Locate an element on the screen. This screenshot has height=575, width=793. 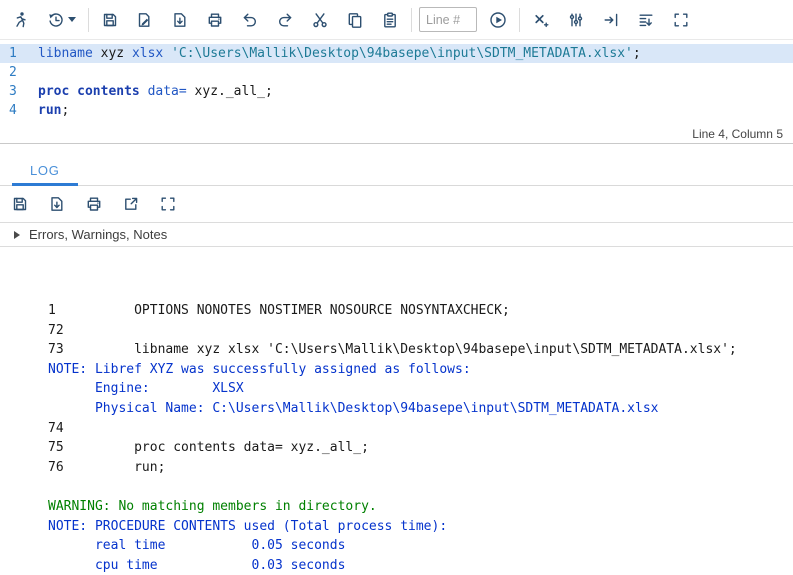
indent-icon is located at coordinates (611, 19).